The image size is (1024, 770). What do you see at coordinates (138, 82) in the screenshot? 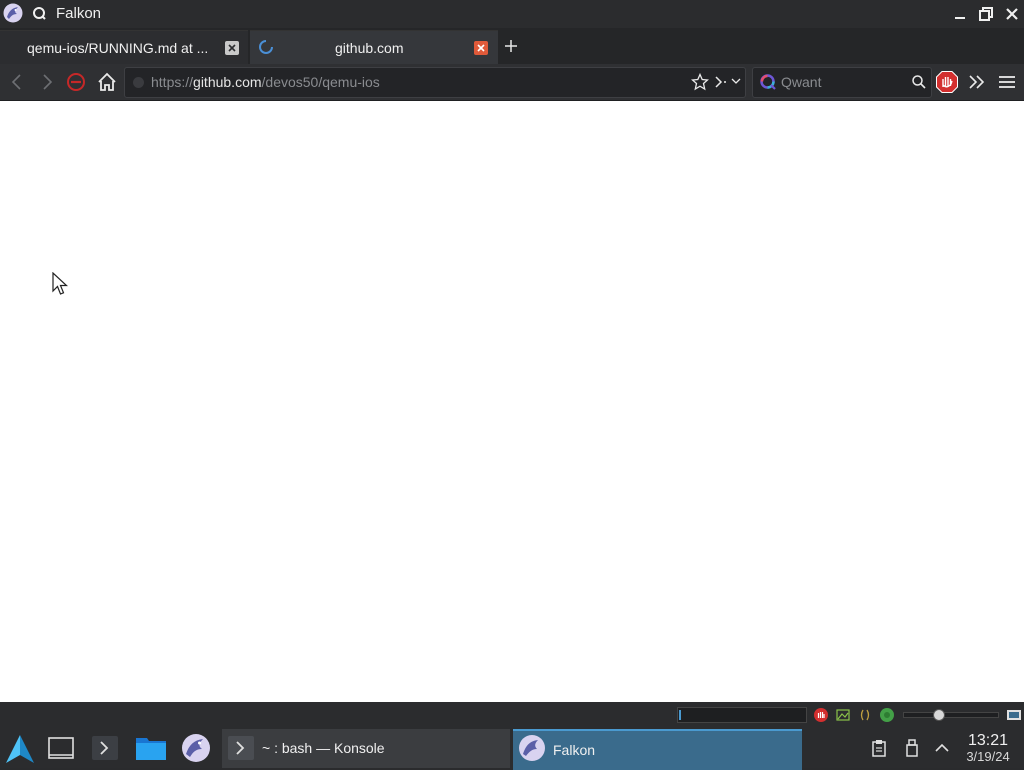
I see `site-info-icon` at bounding box center [138, 82].